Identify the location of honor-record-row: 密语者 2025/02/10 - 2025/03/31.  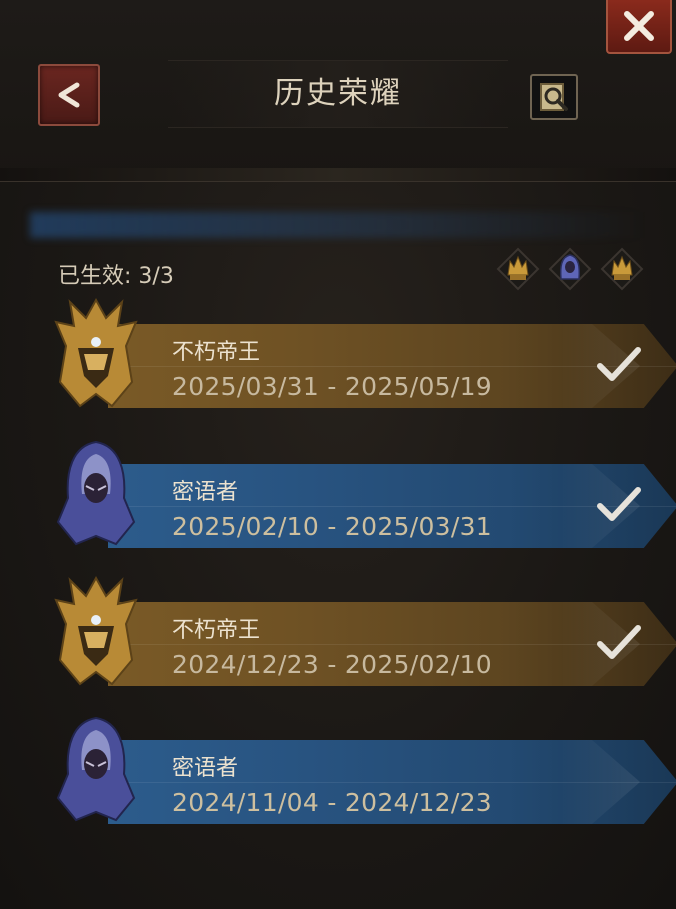
(362, 496).